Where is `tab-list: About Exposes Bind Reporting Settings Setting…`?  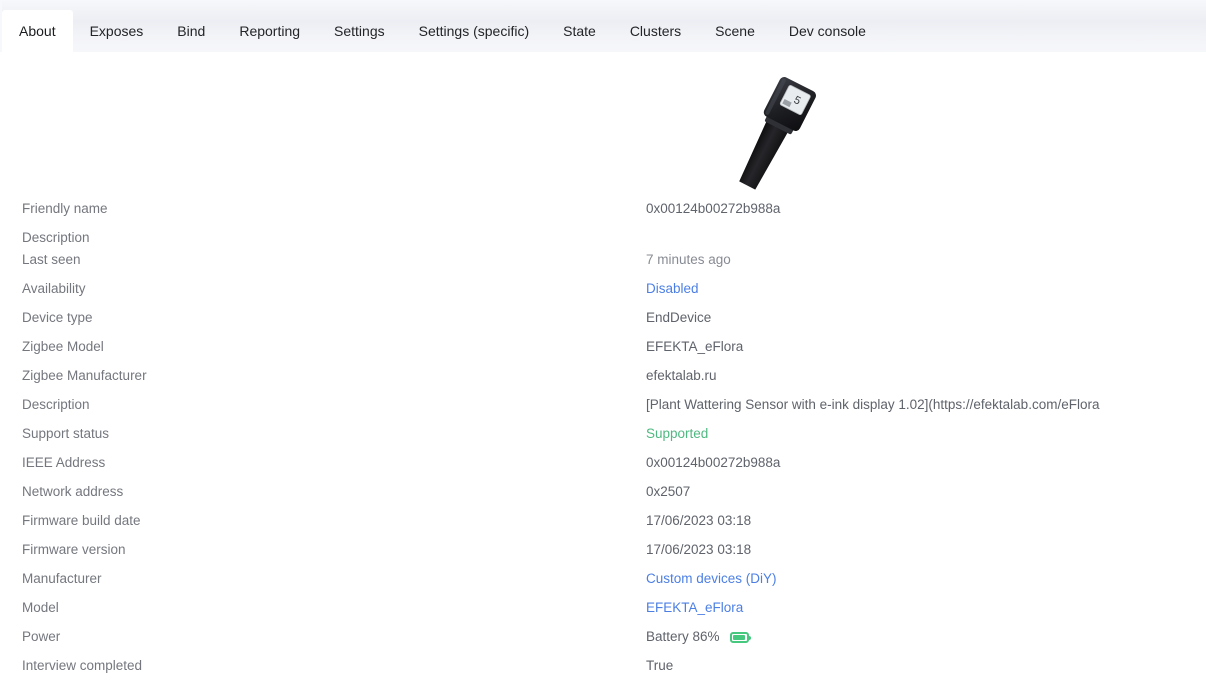 tab-list: About Exposes Bind Reporting Settings Setting… is located at coordinates (442, 31).